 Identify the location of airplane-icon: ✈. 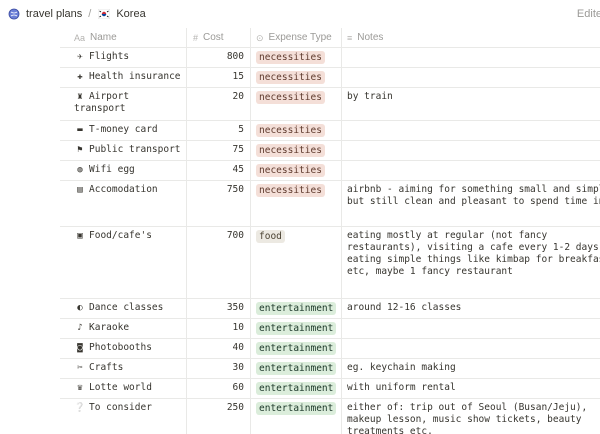
(80, 57).